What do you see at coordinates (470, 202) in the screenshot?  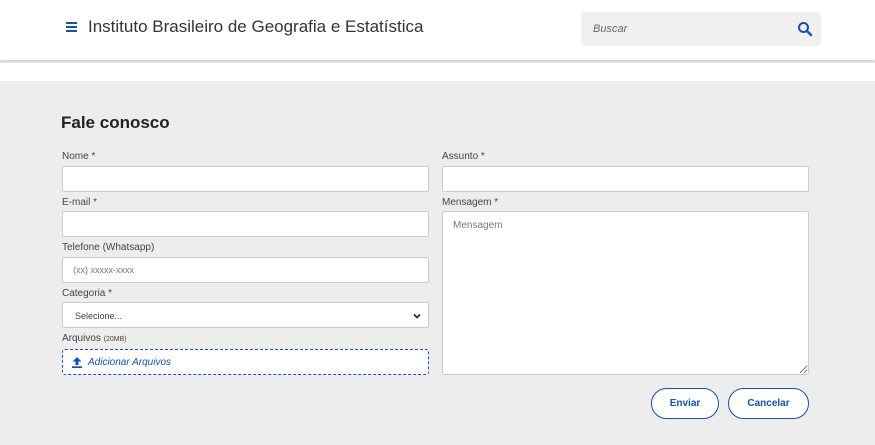 I see `mensagem-label: Mensagem *` at bounding box center [470, 202].